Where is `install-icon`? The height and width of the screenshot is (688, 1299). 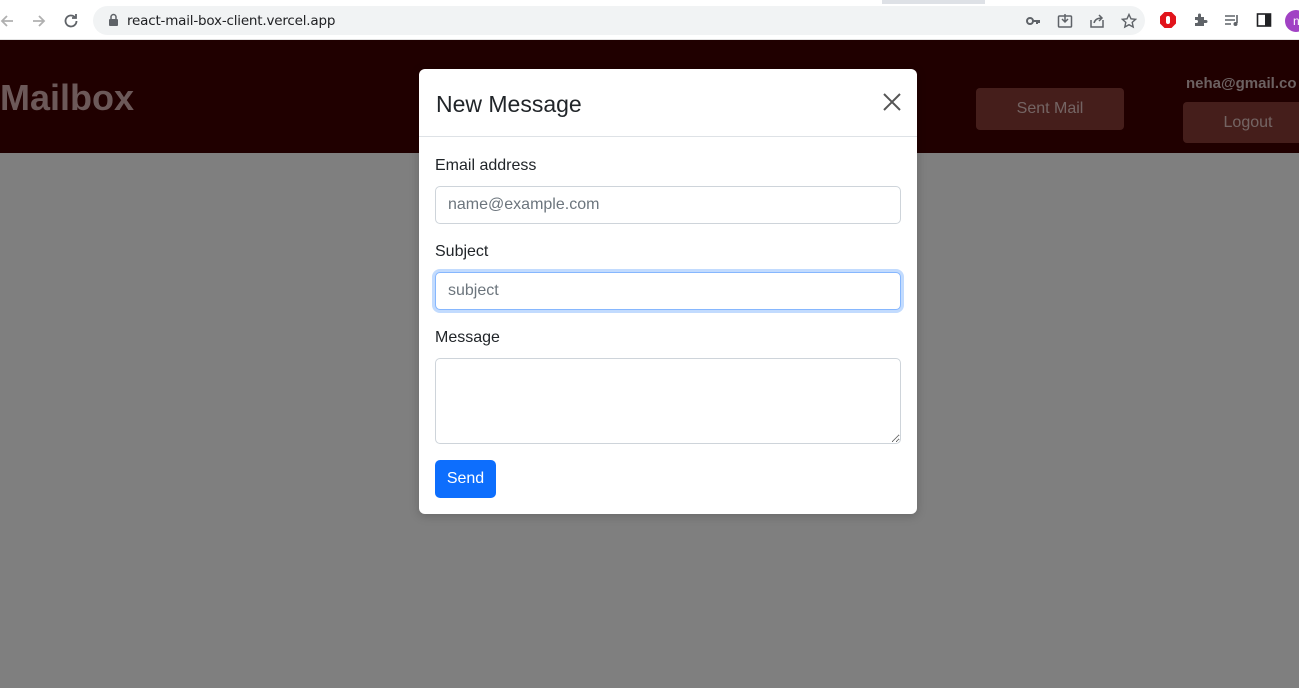
install-icon is located at coordinates (1065, 21).